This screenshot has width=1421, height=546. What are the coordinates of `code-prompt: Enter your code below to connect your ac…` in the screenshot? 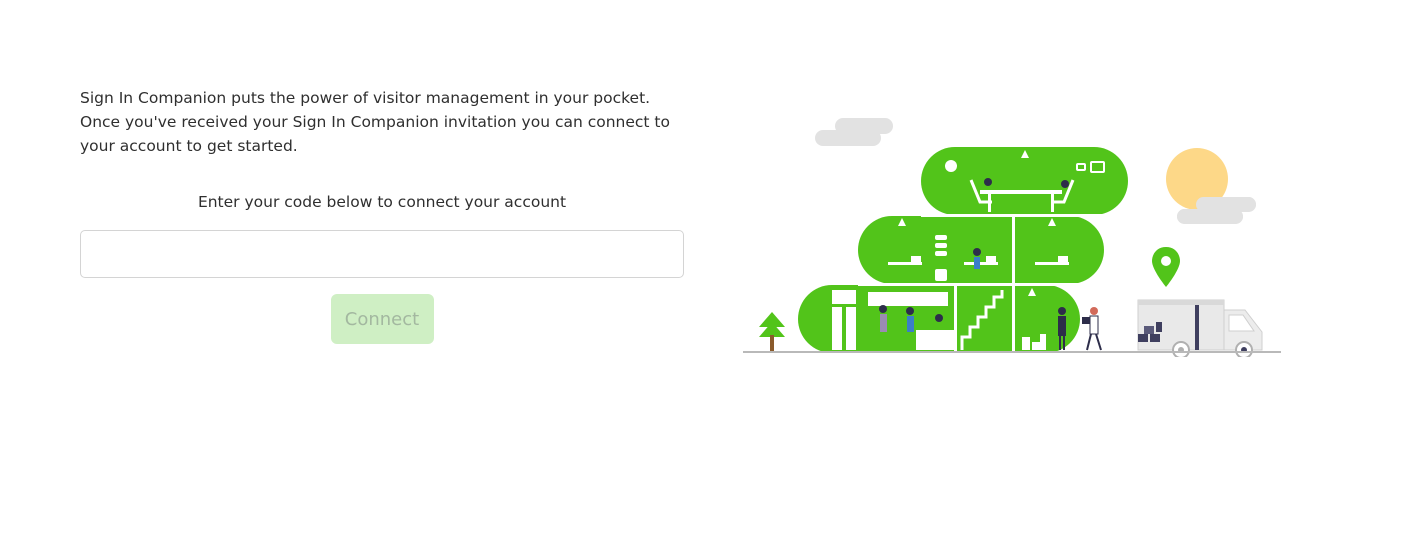 It's located at (382, 202).